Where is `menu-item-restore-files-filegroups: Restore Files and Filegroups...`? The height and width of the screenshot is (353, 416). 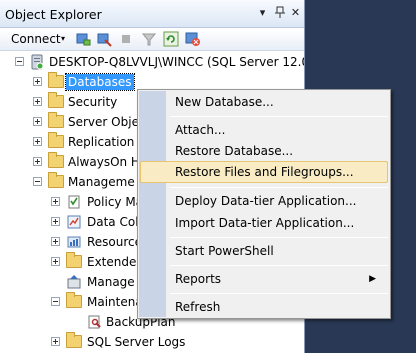 menu-item-restore-files-filegroups: Restore Files and Filegroups... is located at coordinates (264, 172).